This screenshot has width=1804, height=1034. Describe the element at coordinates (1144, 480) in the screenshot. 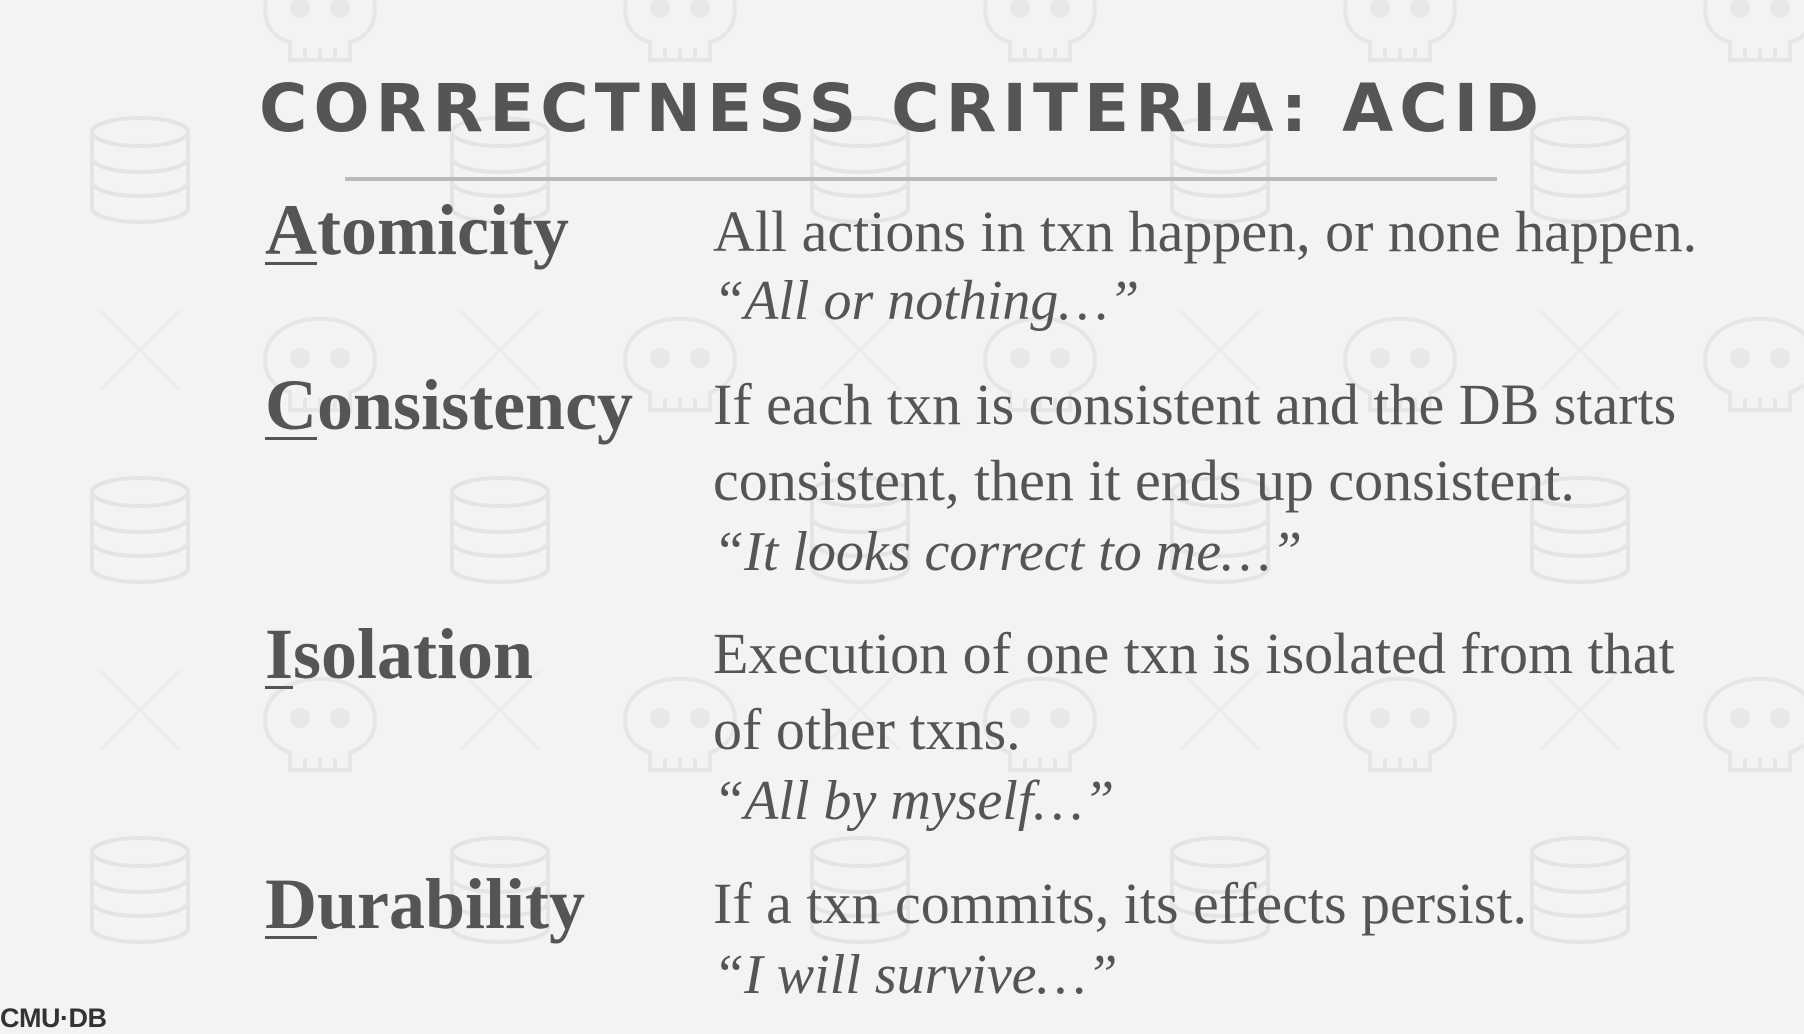

I see `definition-consistency-line-2: consistent, then it ends up consistent.` at that location.